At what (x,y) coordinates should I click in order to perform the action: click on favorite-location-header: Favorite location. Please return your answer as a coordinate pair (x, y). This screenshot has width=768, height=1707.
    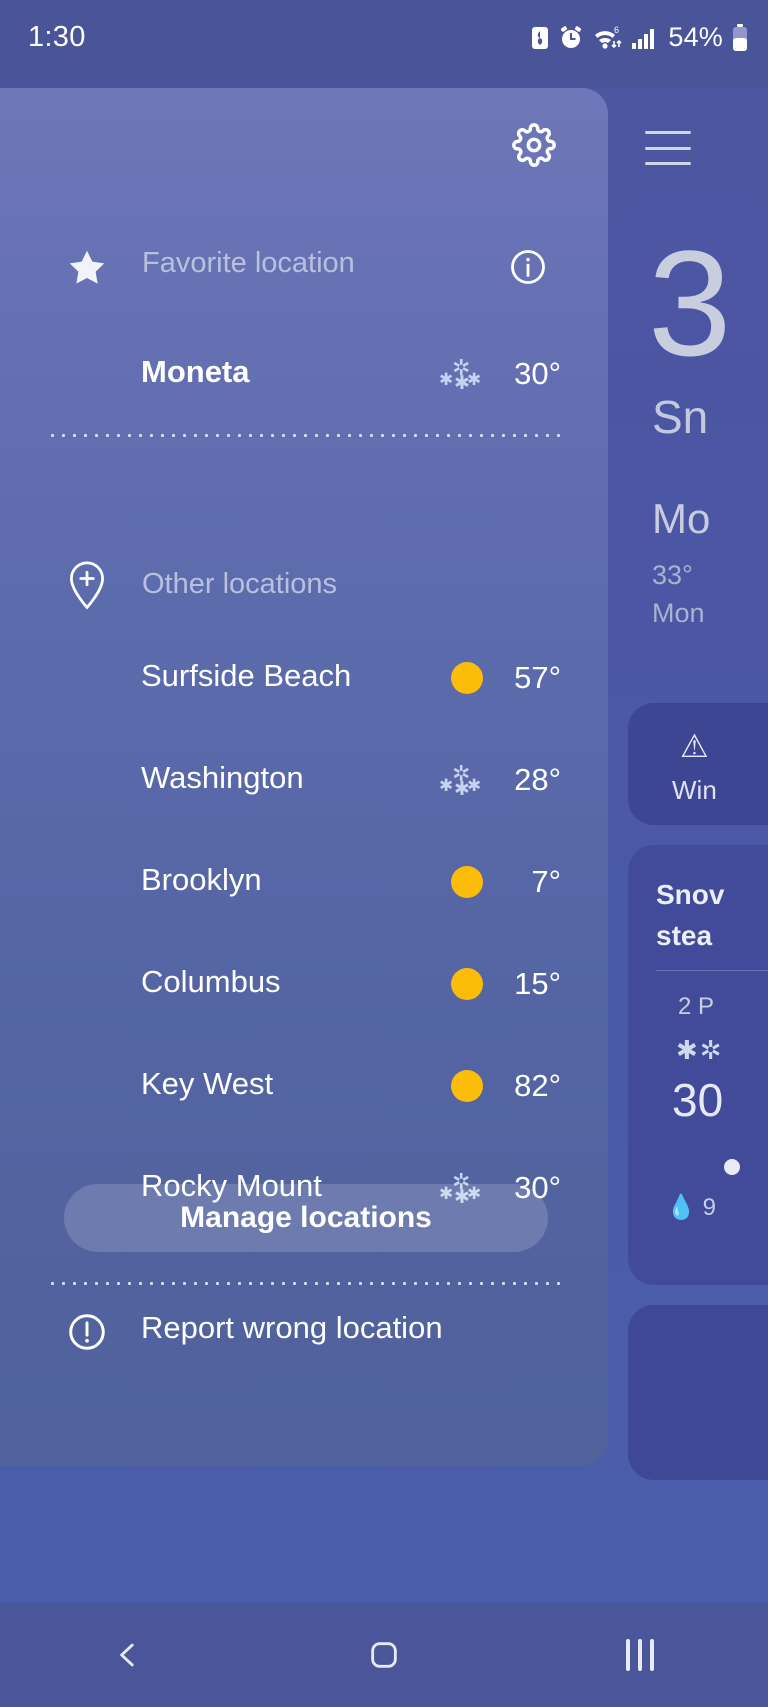
    Looking at the image, I should click on (304, 268).